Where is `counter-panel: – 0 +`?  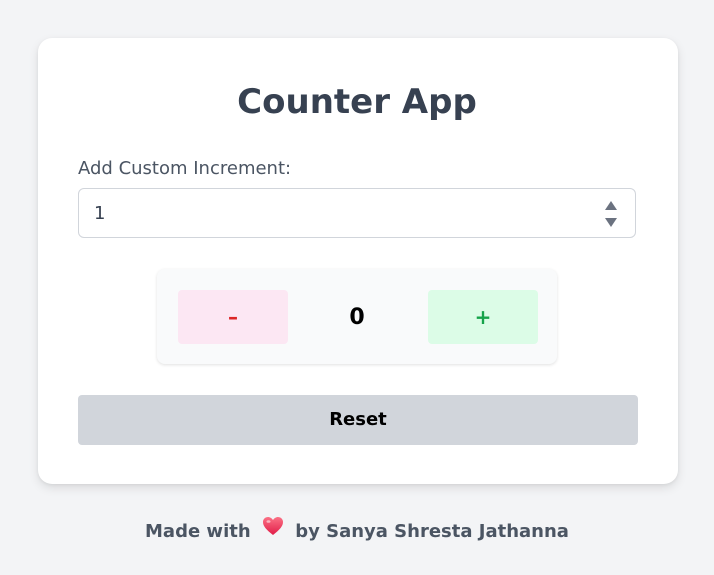 counter-panel: – 0 + is located at coordinates (357, 316).